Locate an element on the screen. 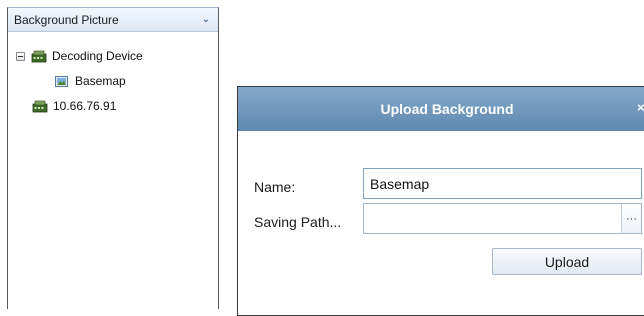 The image size is (644, 316). panel-header: Background Picture ⌄ is located at coordinates (113, 20).